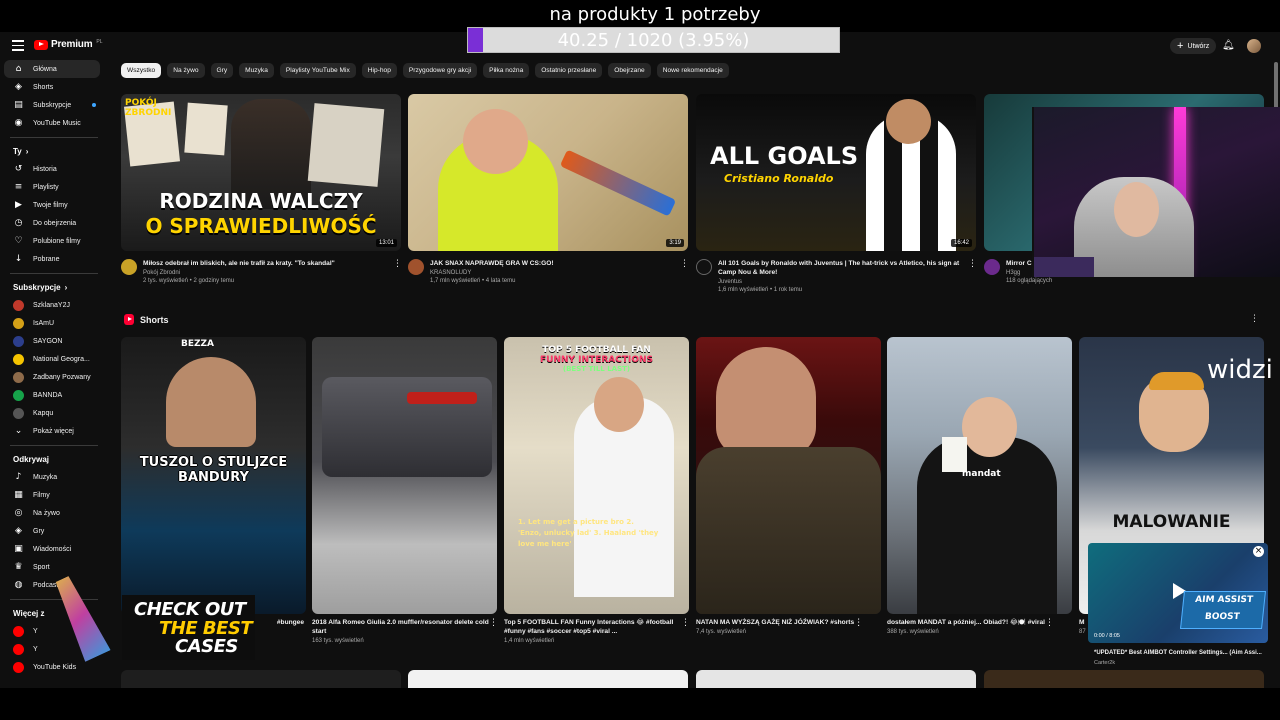 The width and height of the screenshot is (1280, 720). Describe the element at coordinates (189, 281) in the screenshot. I see `video-stats: 2 tys. wyświetleń • 2 godziny temu` at that location.